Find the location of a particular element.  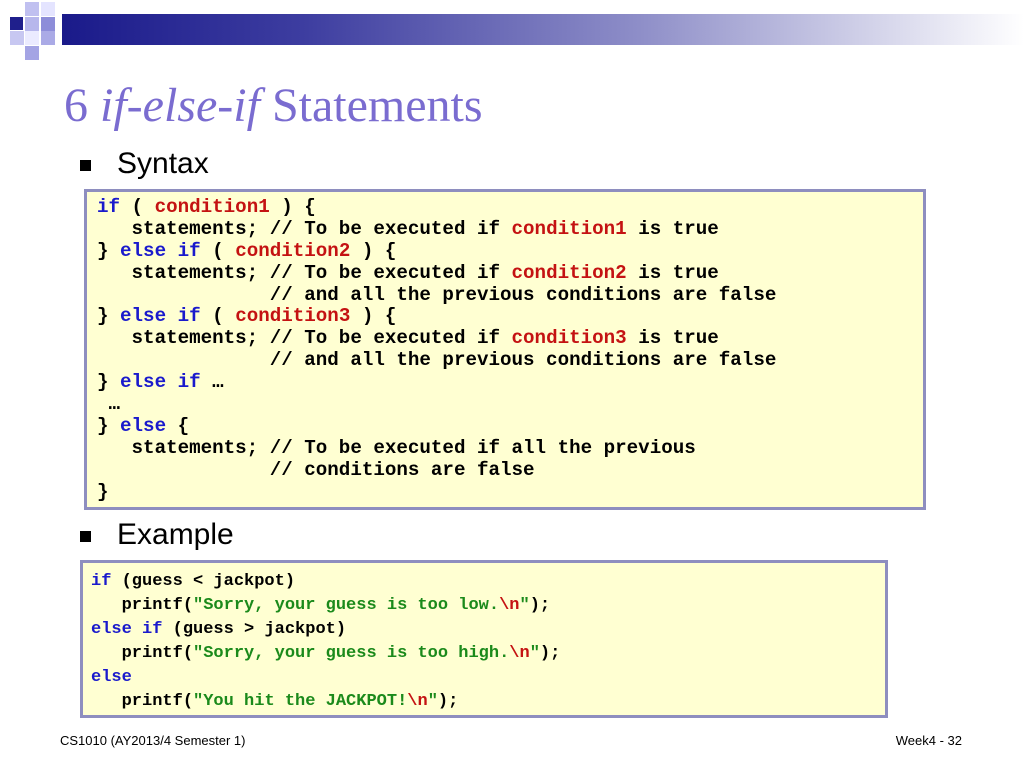

title-number: 6 is located at coordinates (76, 105).